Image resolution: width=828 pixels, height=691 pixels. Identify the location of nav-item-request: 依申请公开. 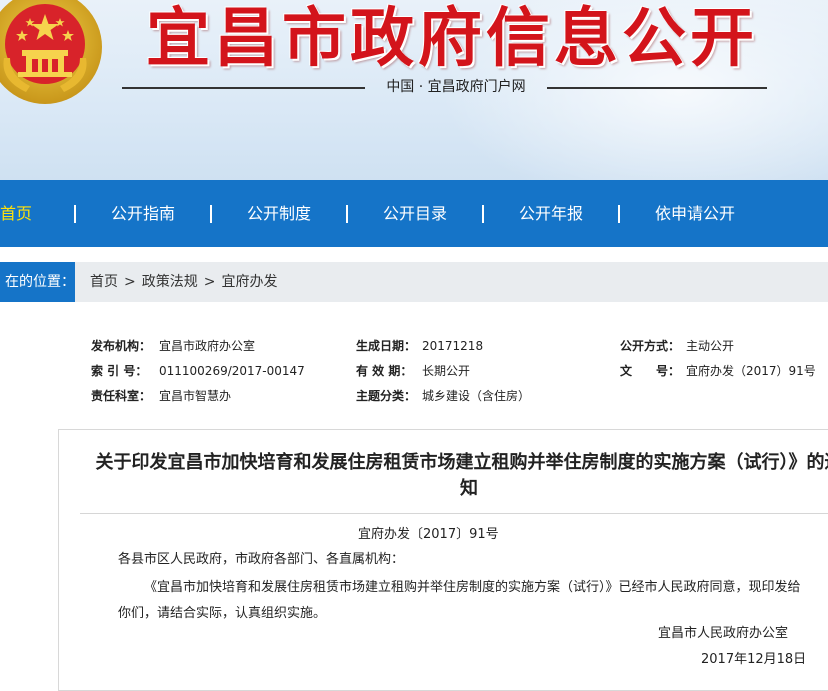
(695, 213).